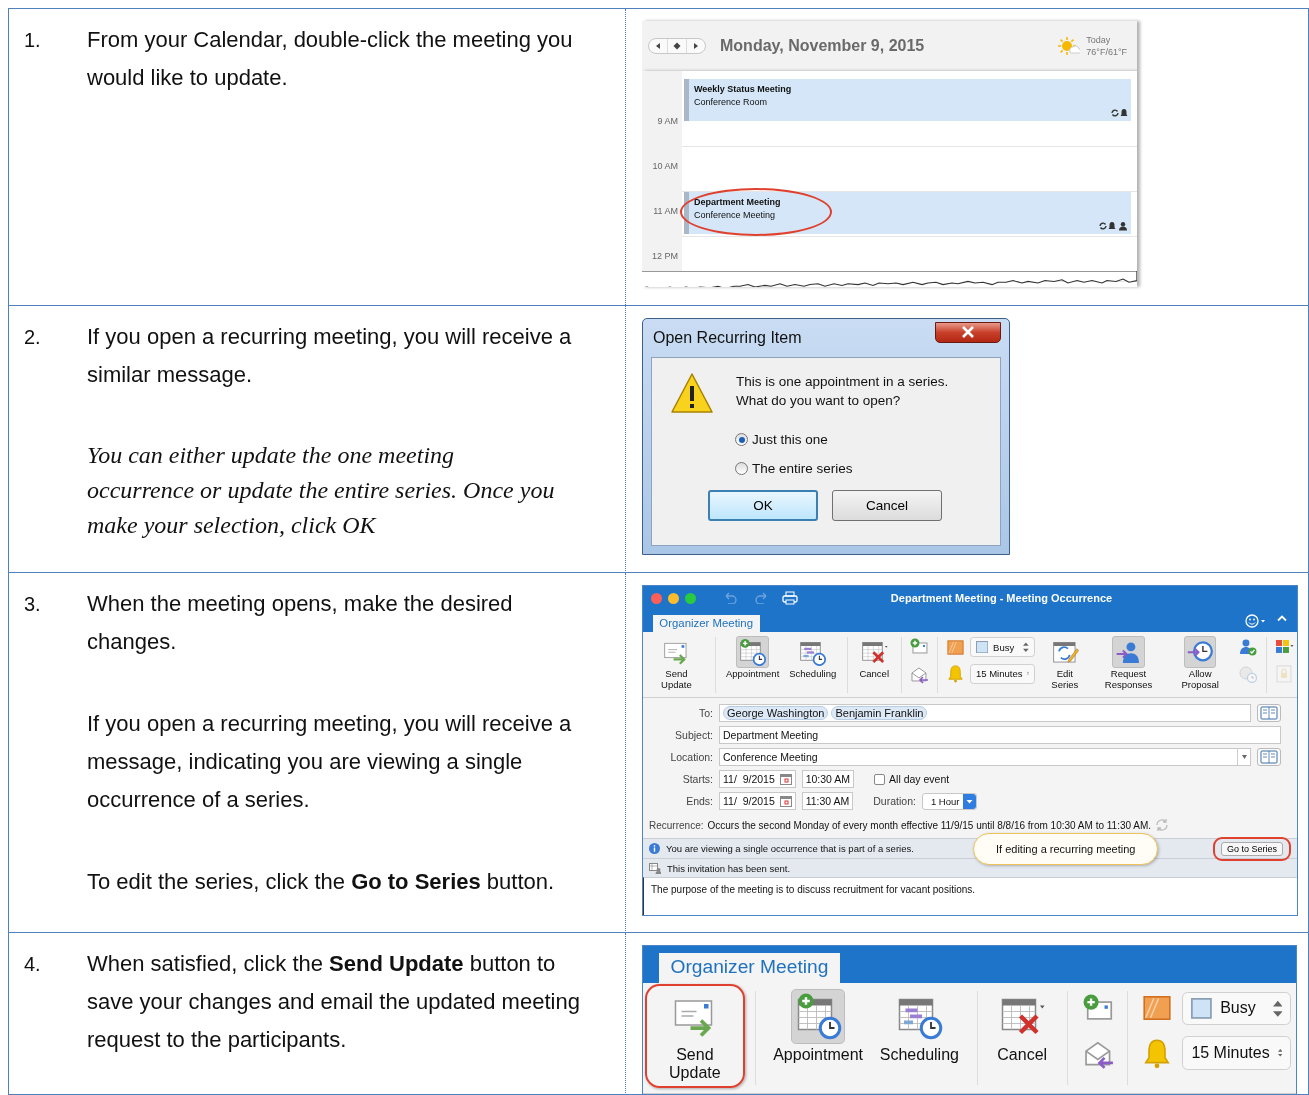 The height and width of the screenshot is (1095, 1309). What do you see at coordinates (321, 882) in the screenshot?
I see `step-text: To edit the series, click the Go to Series button.` at bounding box center [321, 882].